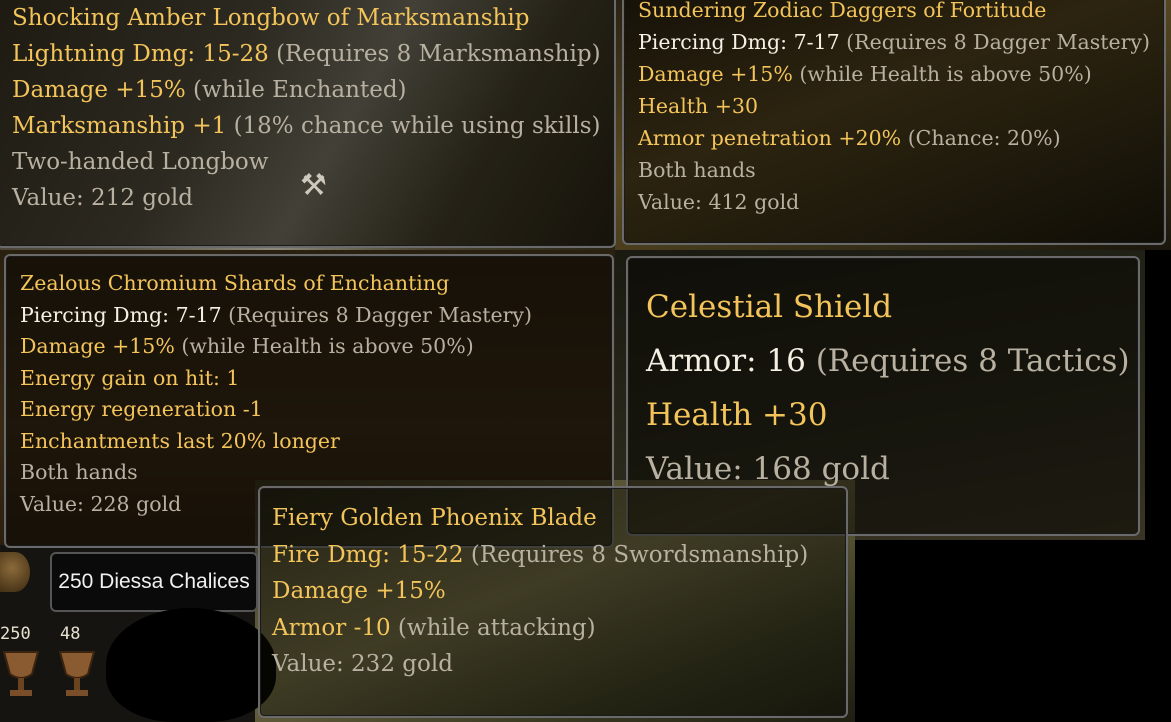 The height and width of the screenshot is (722, 1171). I want to click on stat-line: Armor penetration +20% (Chance: 20%), so click(849, 138).